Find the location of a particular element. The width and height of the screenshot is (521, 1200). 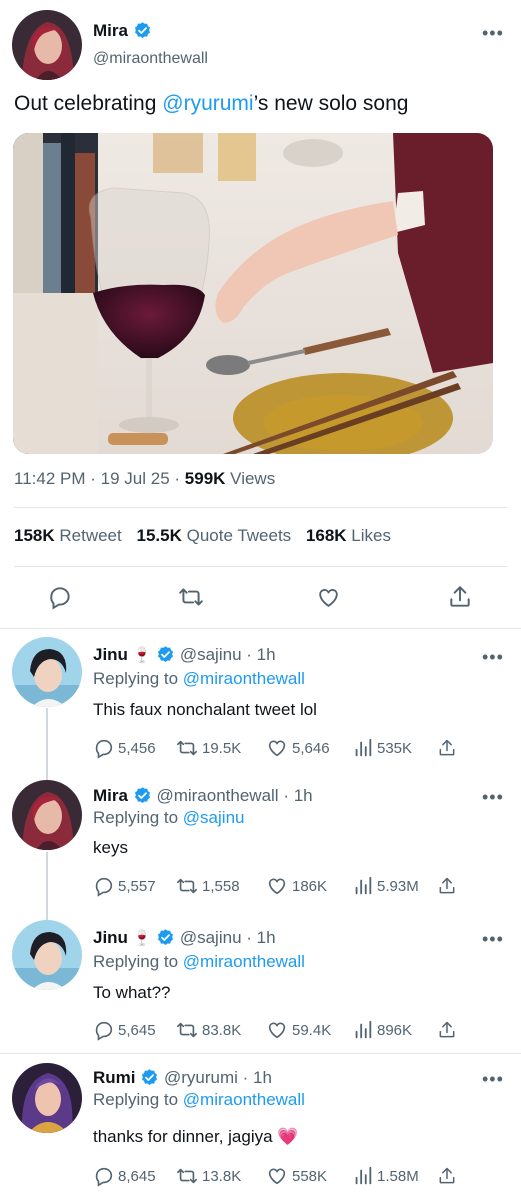

quotes-label: Quote Tweets is located at coordinates (239, 535).